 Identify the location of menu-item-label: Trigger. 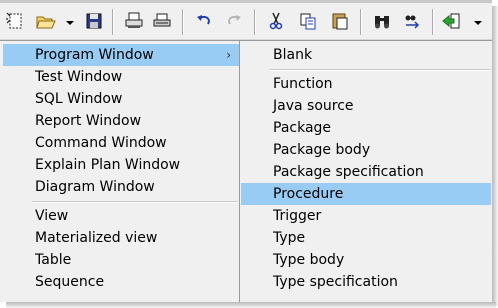
(297, 216).